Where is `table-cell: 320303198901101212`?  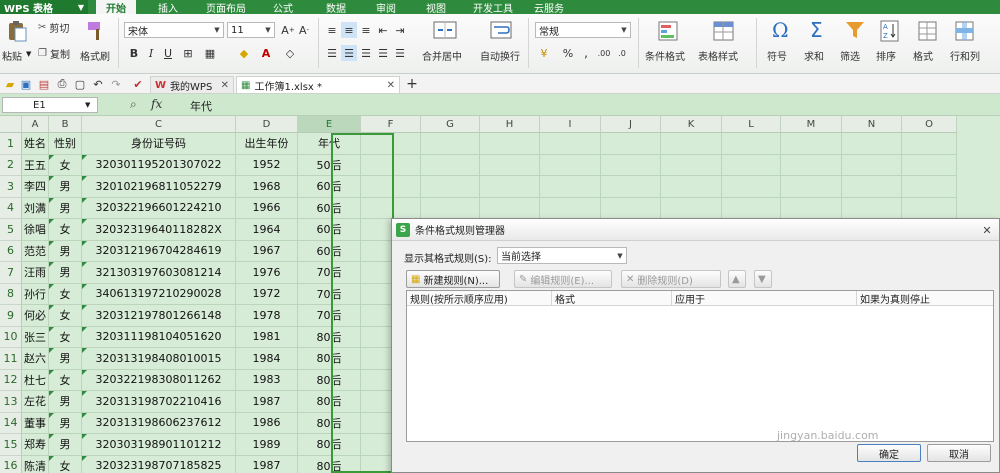
table-cell: 320303198901101212 is located at coordinates (159, 445).